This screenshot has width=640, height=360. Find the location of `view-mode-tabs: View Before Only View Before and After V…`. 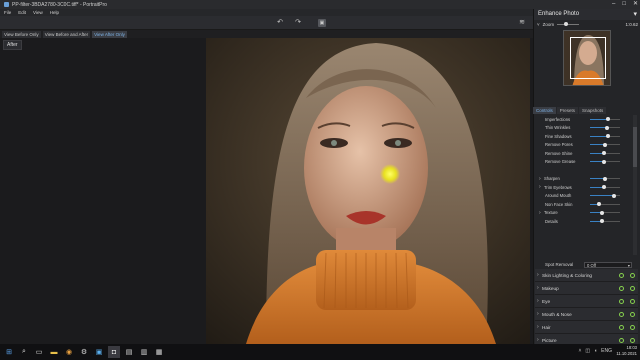

view-mode-tabs: View Before Only View Before and After V… is located at coordinates (64, 34).